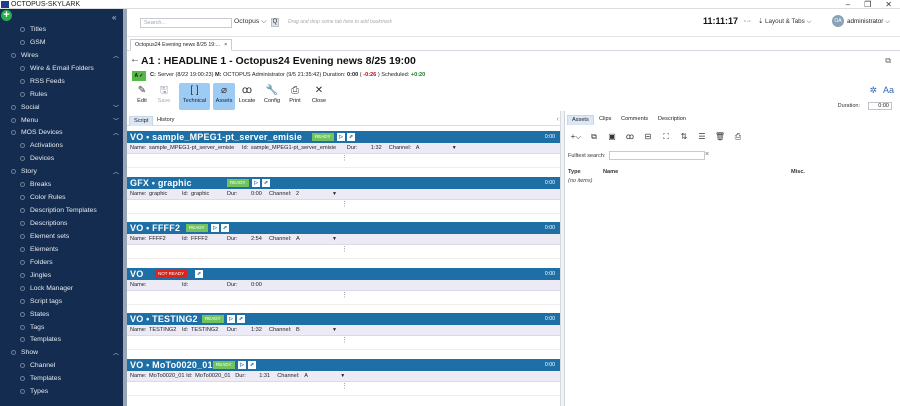 The height and width of the screenshot is (406, 900). What do you see at coordinates (61, 236) in the screenshot?
I see `sidebar-item: Element sets` at bounding box center [61, 236].